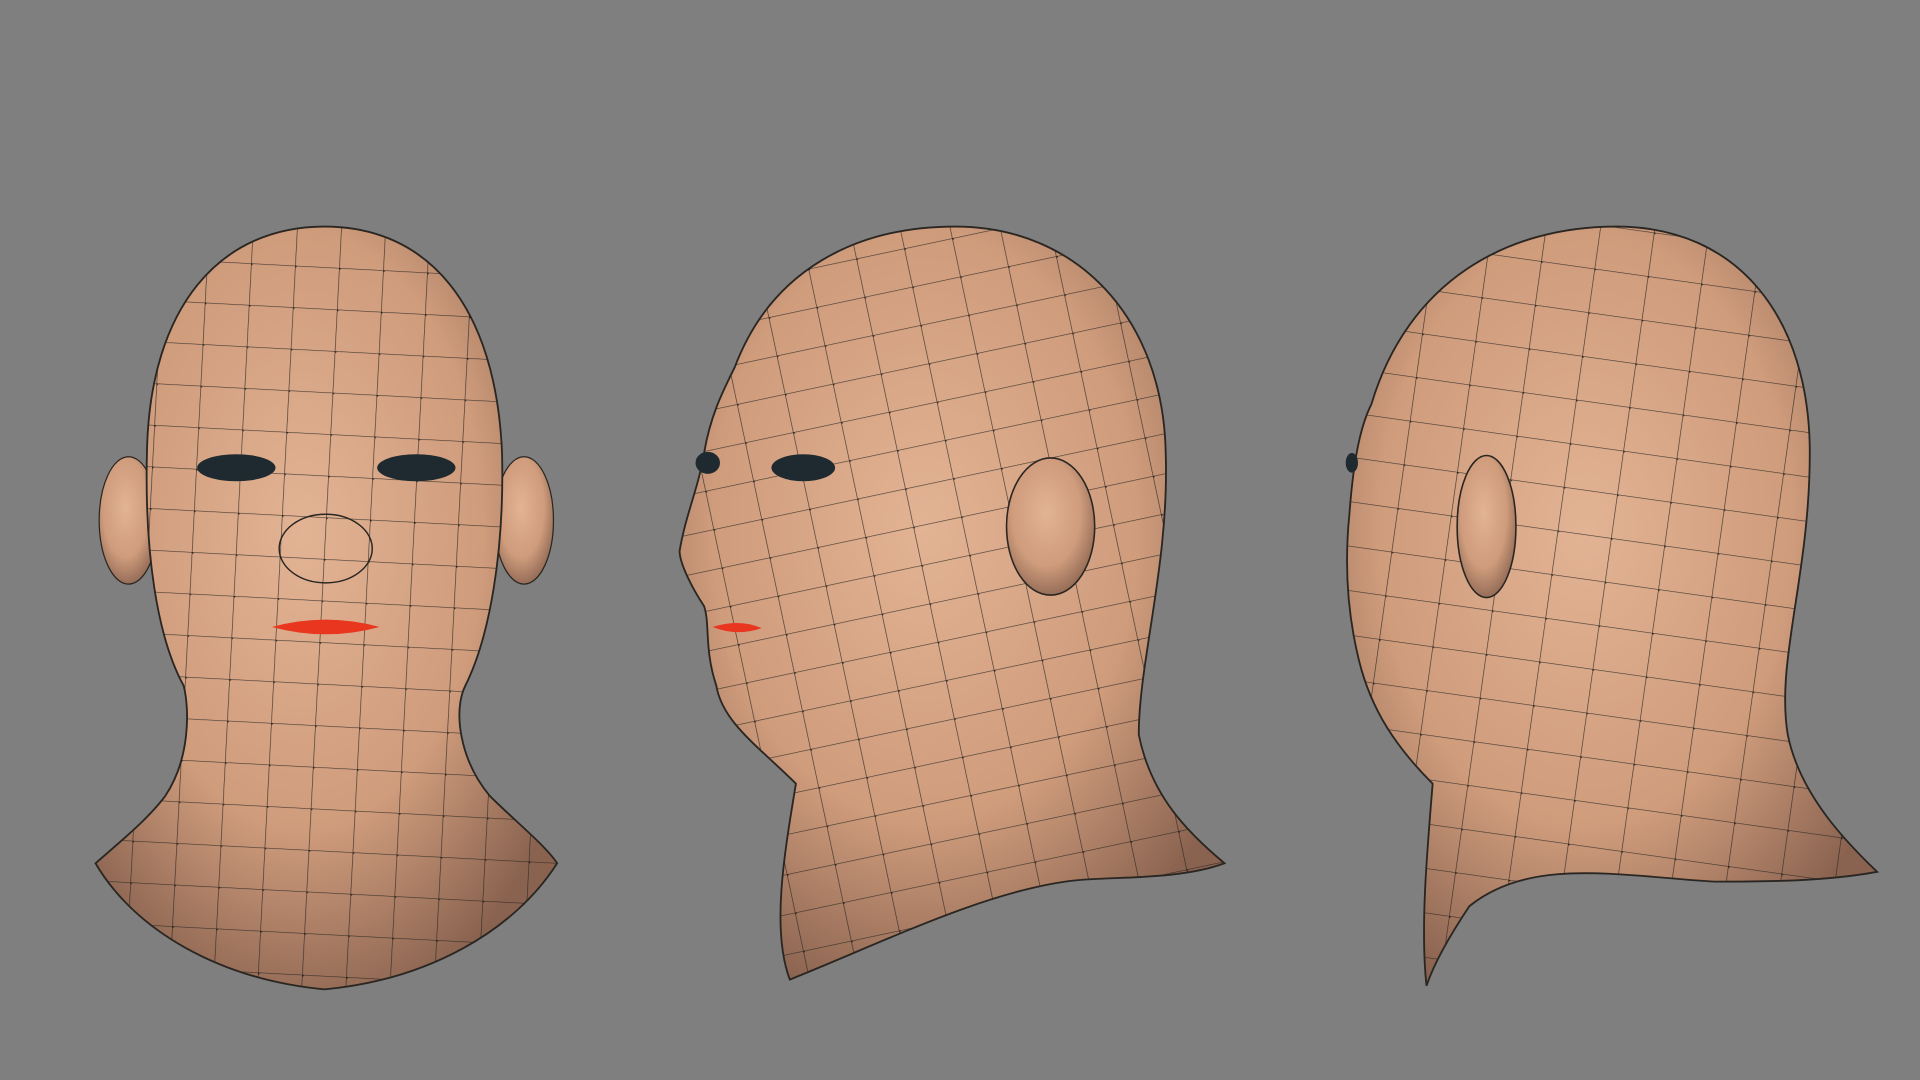 The image size is (1920, 1080). Describe the element at coordinates (524, 520) in the screenshot. I see `right-ear` at that location.